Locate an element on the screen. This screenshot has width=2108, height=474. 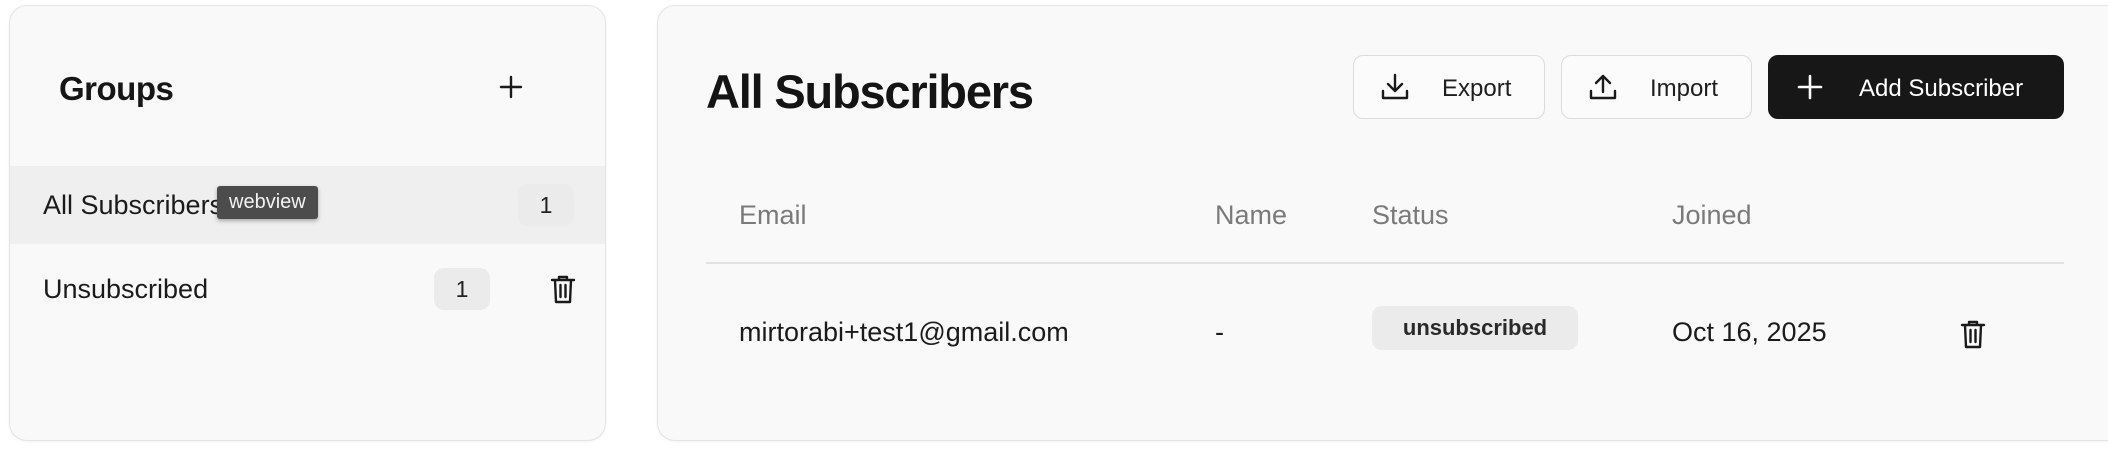
import-button-label: Import is located at coordinates (1684, 88).